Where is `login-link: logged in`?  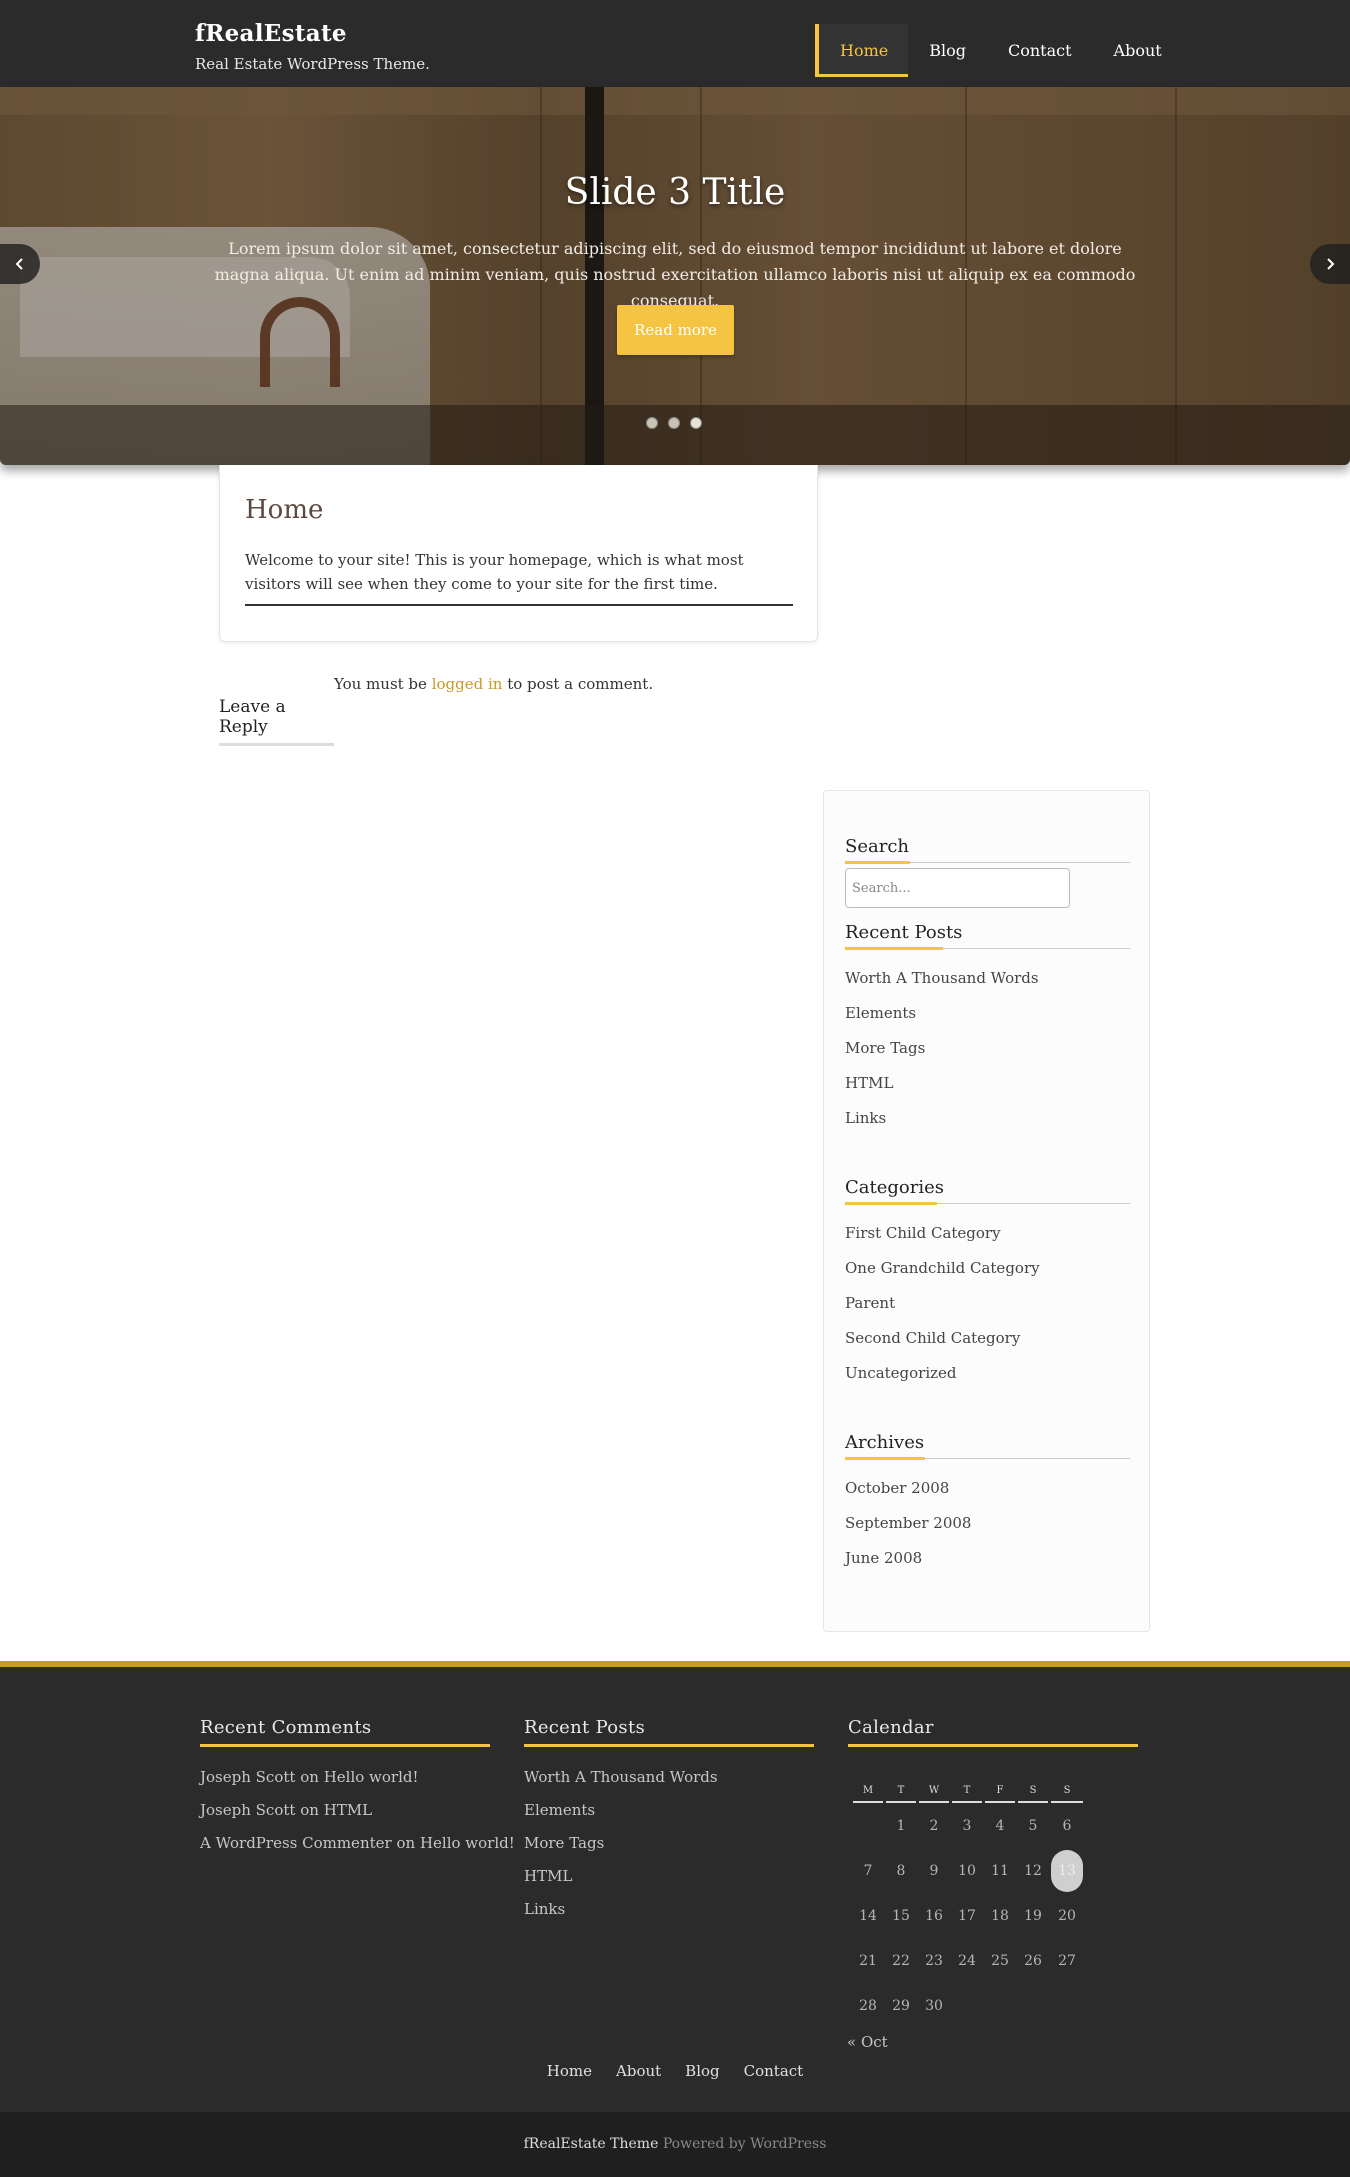 login-link: logged in is located at coordinates (467, 684).